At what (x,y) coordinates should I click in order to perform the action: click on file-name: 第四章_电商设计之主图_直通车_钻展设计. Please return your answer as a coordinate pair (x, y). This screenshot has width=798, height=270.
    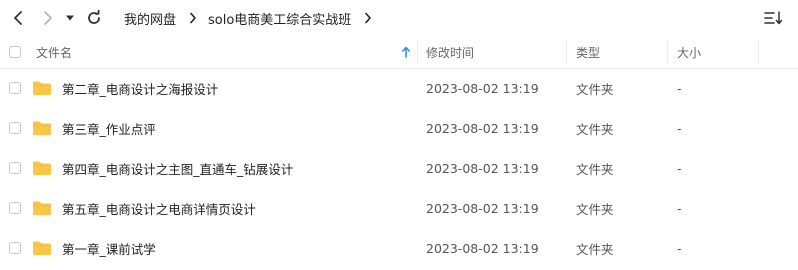
    Looking at the image, I should click on (177, 168).